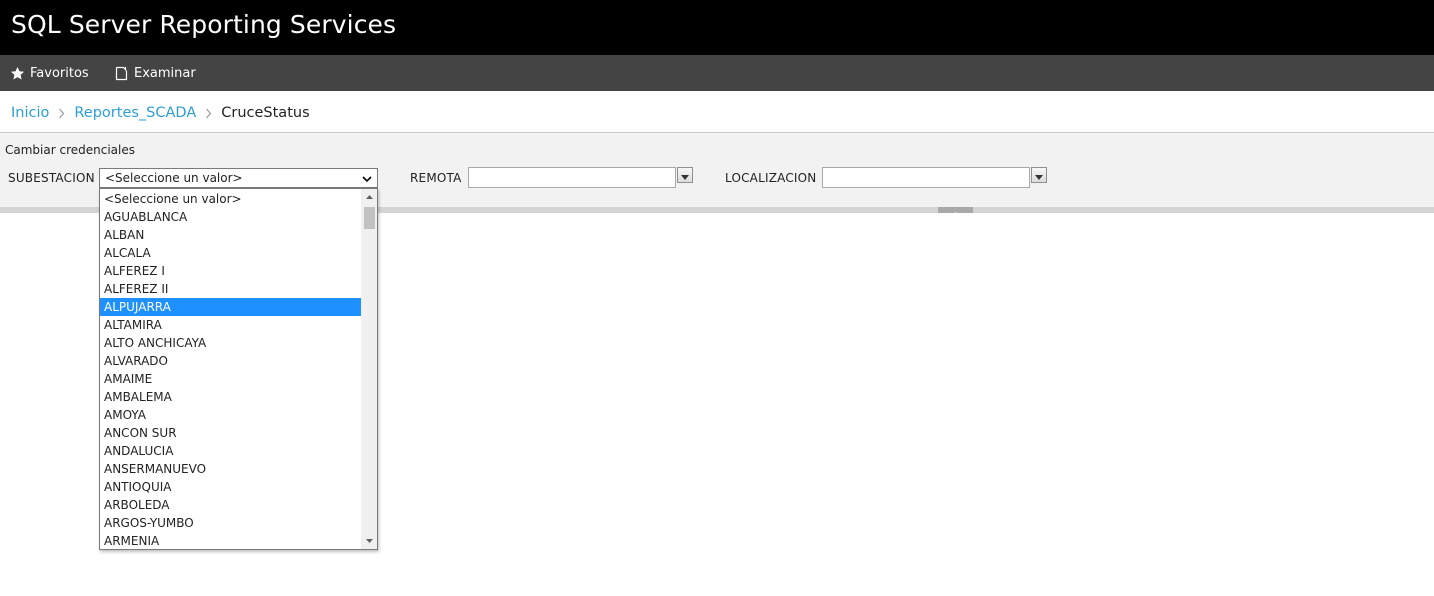 This screenshot has height=596, width=1434. What do you see at coordinates (230, 415) in the screenshot?
I see `dropdown-option: AMOYA` at bounding box center [230, 415].